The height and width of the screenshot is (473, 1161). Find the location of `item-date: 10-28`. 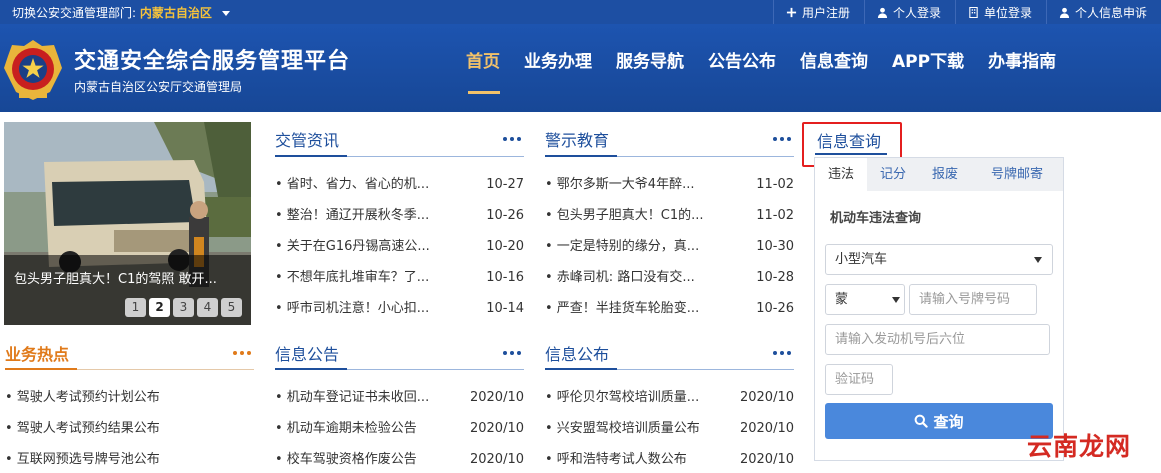

item-date: 10-28 is located at coordinates (775, 277).